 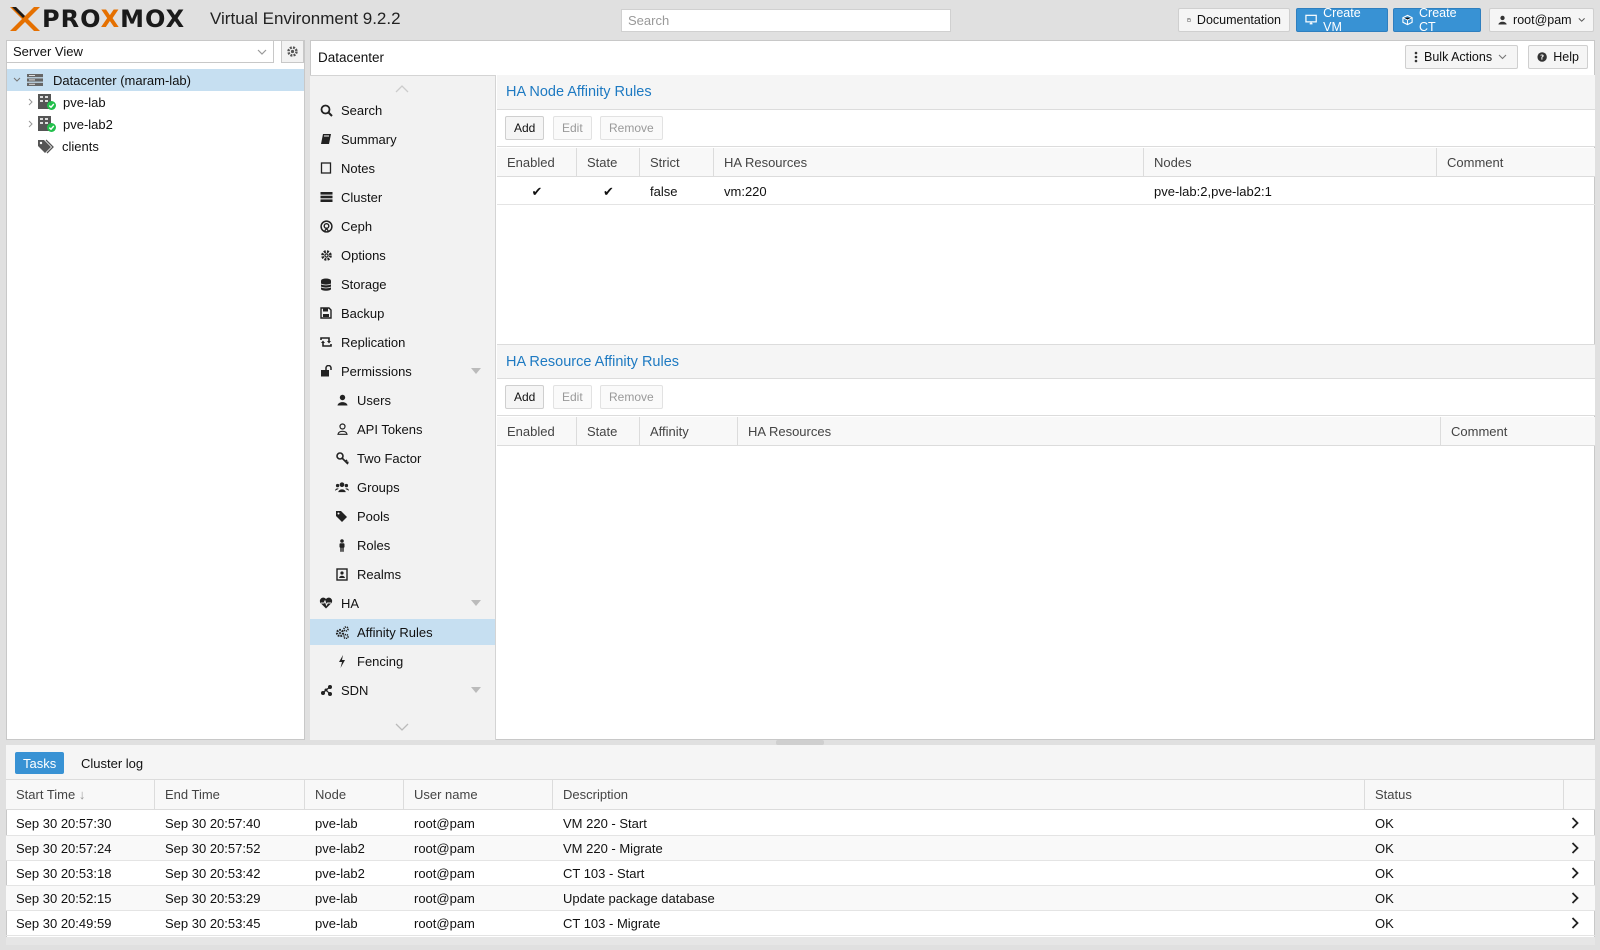 I want to click on sort-descending-icon: ↓, so click(x=82, y=794).